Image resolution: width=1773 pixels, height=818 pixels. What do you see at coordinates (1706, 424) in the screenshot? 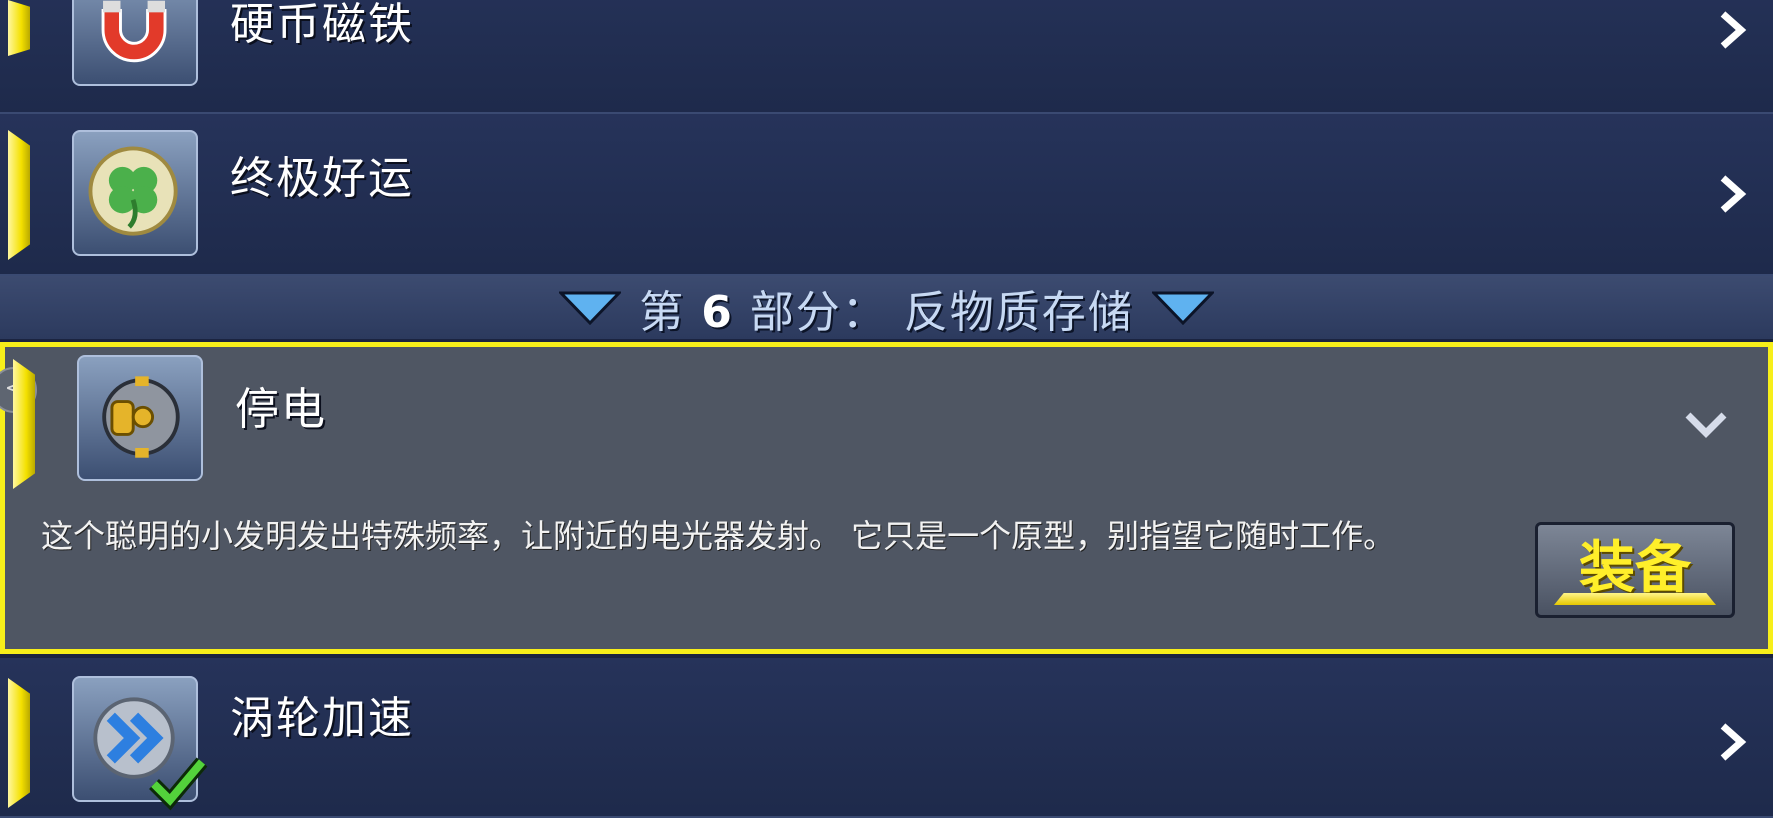
I see `chevron-down-icon` at bounding box center [1706, 424].